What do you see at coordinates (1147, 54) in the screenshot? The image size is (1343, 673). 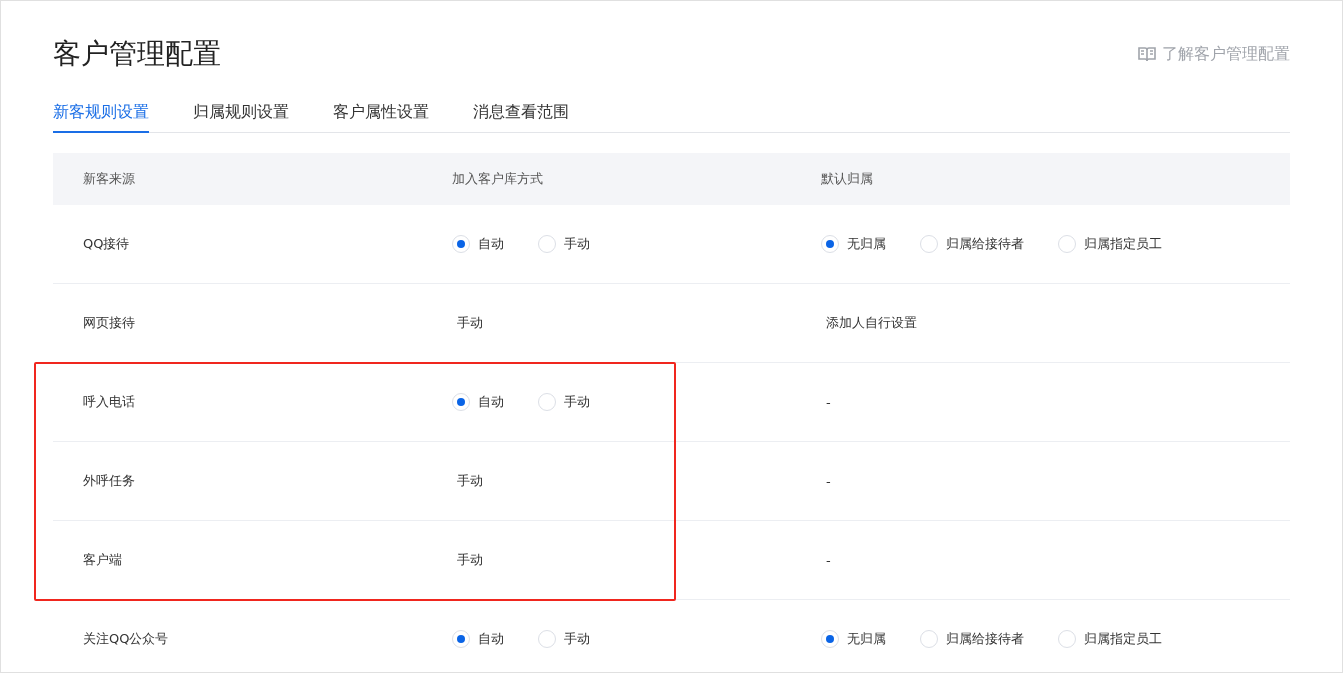 I see `book-icon` at bounding box center [1147, 54].